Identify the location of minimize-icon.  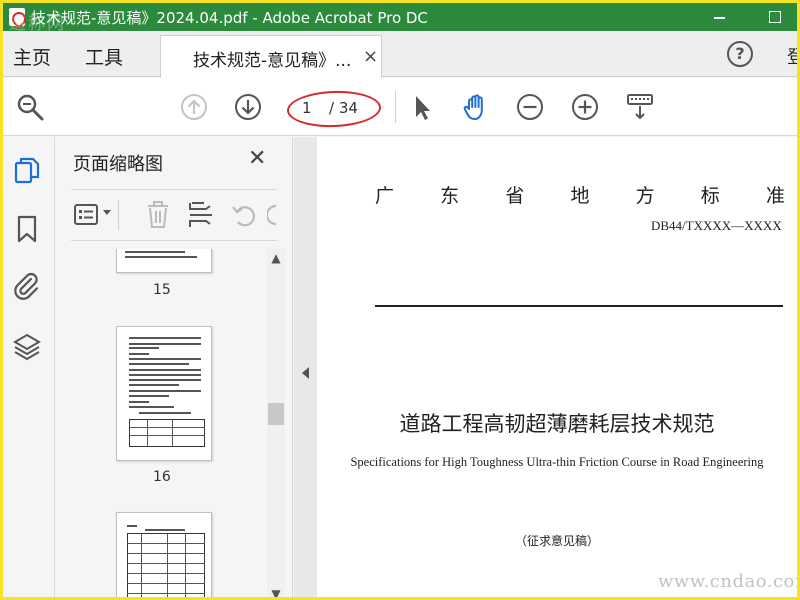
(719, 18).